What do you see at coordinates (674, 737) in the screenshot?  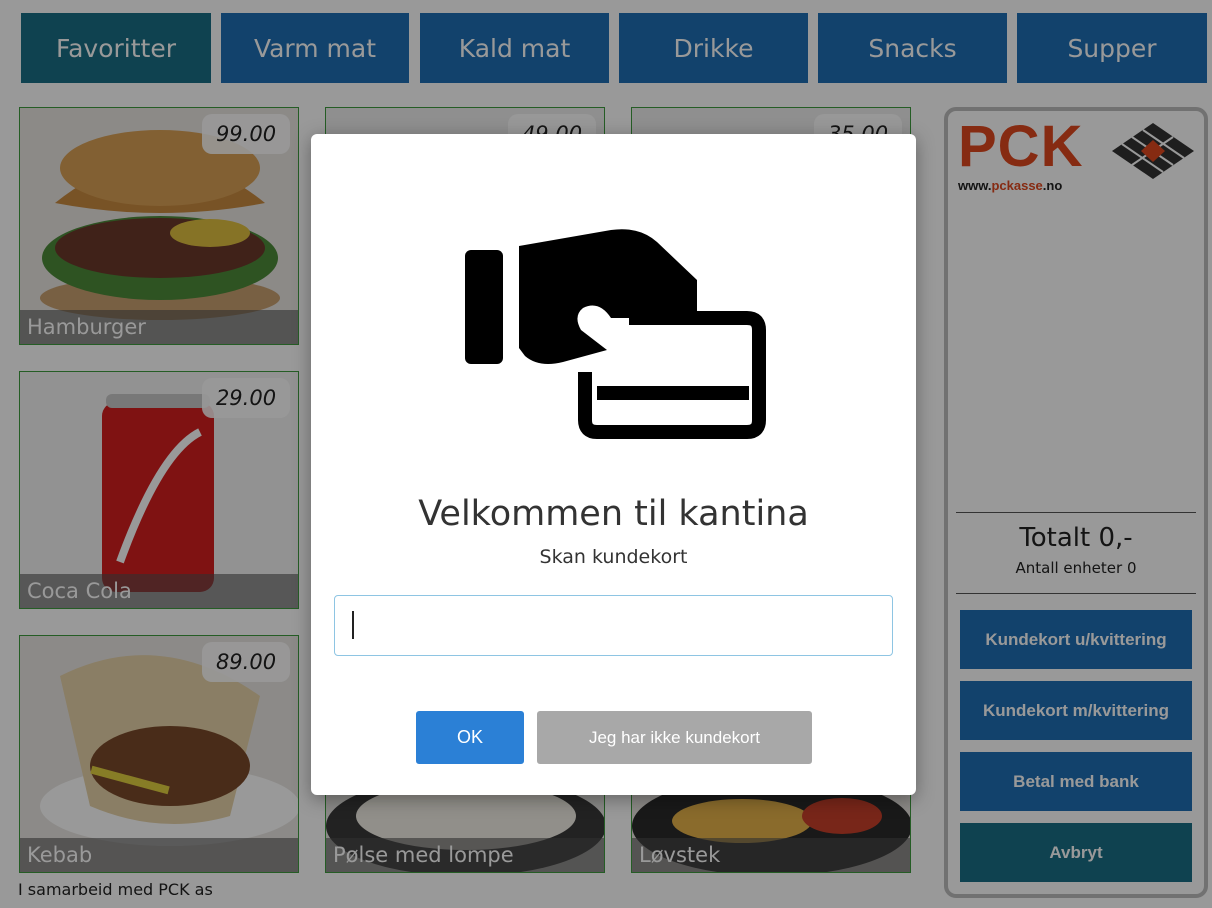 I see `no-customer-card-button: Jeg har ikke kundekort` at bounding box center [674, 737].